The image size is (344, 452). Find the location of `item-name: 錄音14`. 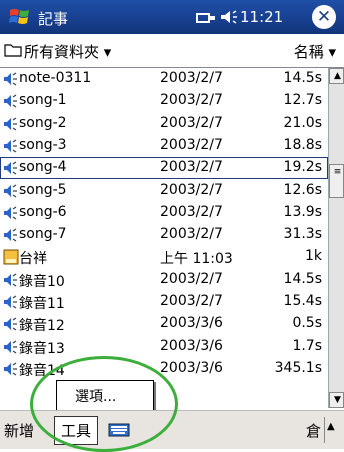

item-name: 錄音14 is located at coordinates (42, 370).